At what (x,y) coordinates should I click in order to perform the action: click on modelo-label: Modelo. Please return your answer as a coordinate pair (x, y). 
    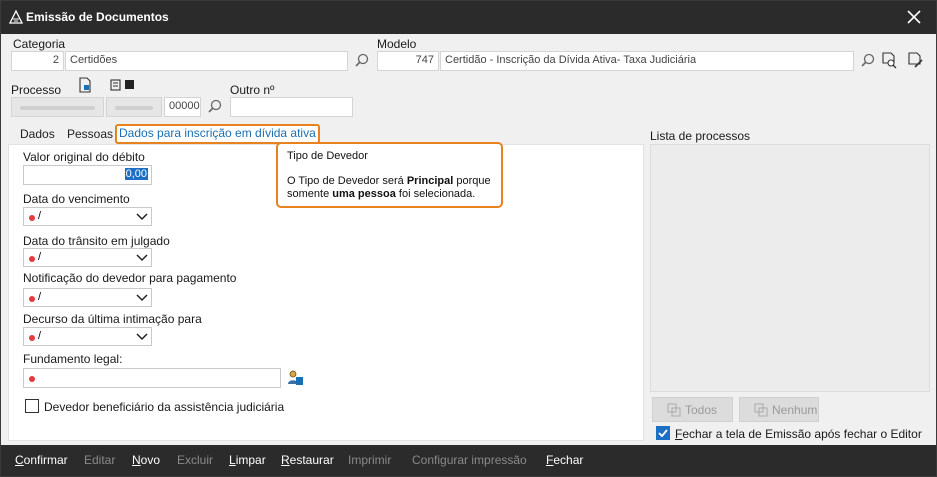
    Looking at the image, I should click on (397, 44).